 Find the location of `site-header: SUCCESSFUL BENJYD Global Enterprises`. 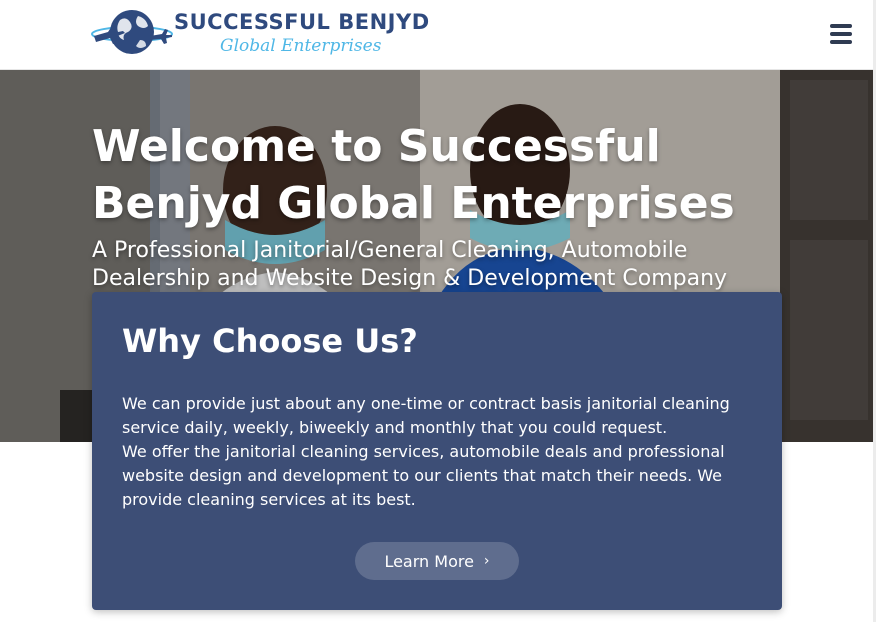

site-header: SUCCESSFUL BENJYD Global Enterprises is located at coordinates (438, 35).